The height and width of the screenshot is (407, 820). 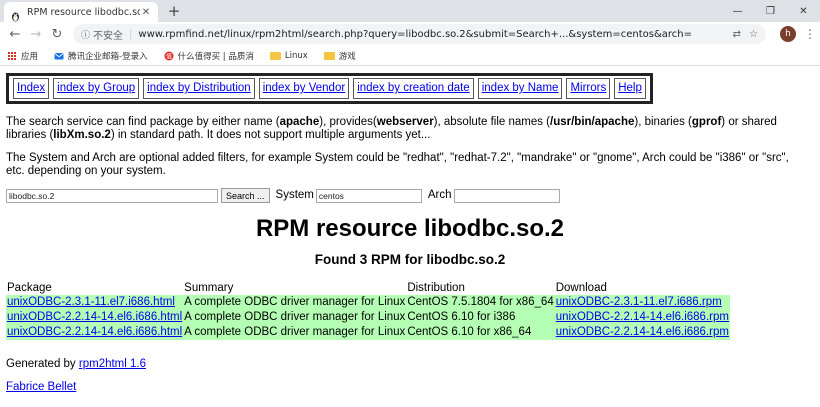 What do you see at coordinates (520, 88) in the screenshot?
I see `nav-link-name: index by Name` at bounding box center [520, 88].